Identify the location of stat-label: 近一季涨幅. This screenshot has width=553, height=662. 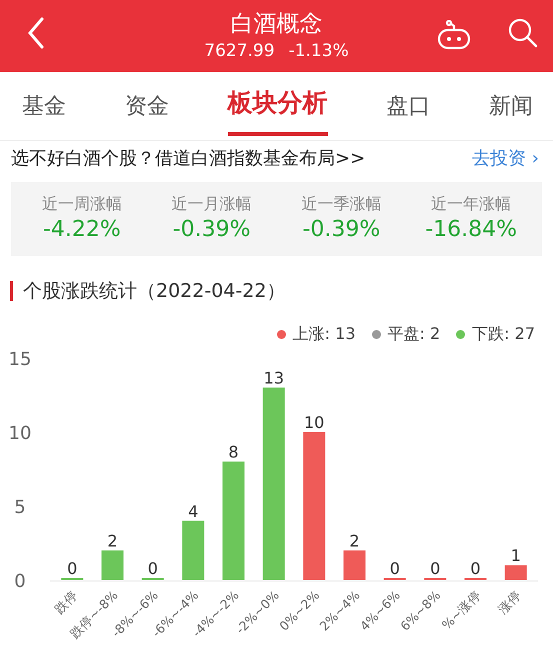
(341, 204).